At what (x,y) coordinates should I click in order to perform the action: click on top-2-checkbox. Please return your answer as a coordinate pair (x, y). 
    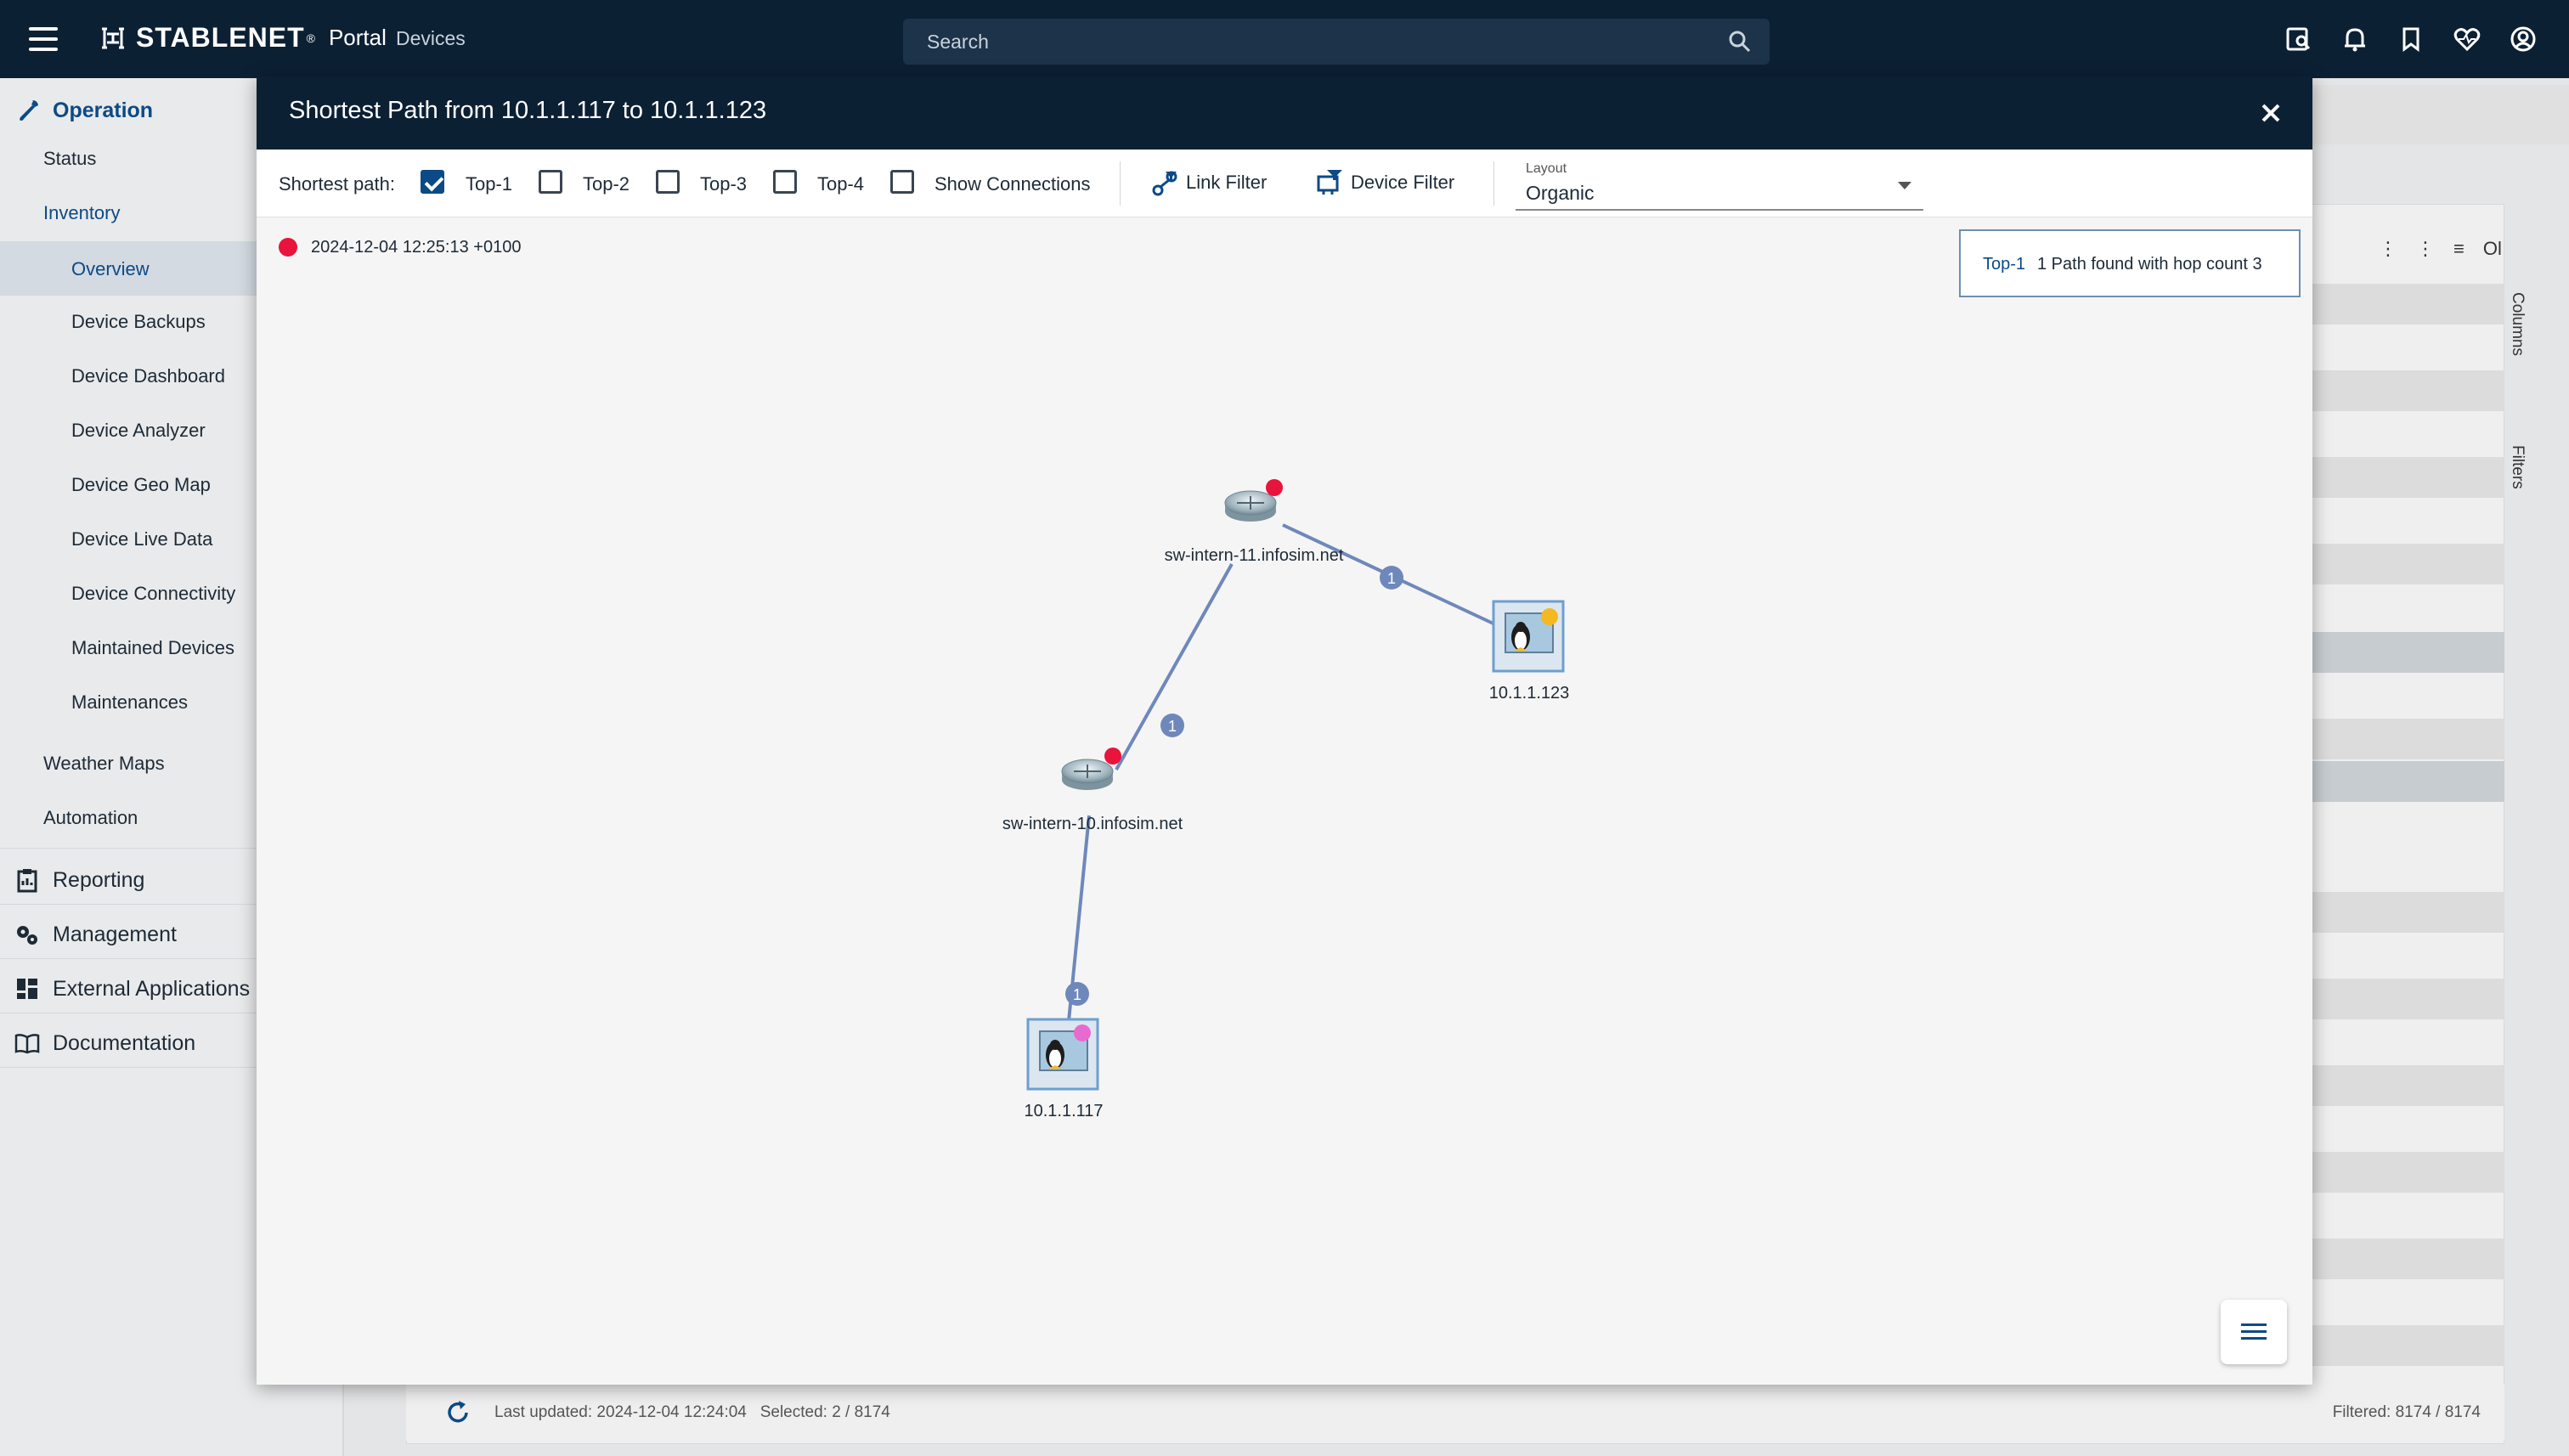
    Looking at the image, I should click on (550, 182).